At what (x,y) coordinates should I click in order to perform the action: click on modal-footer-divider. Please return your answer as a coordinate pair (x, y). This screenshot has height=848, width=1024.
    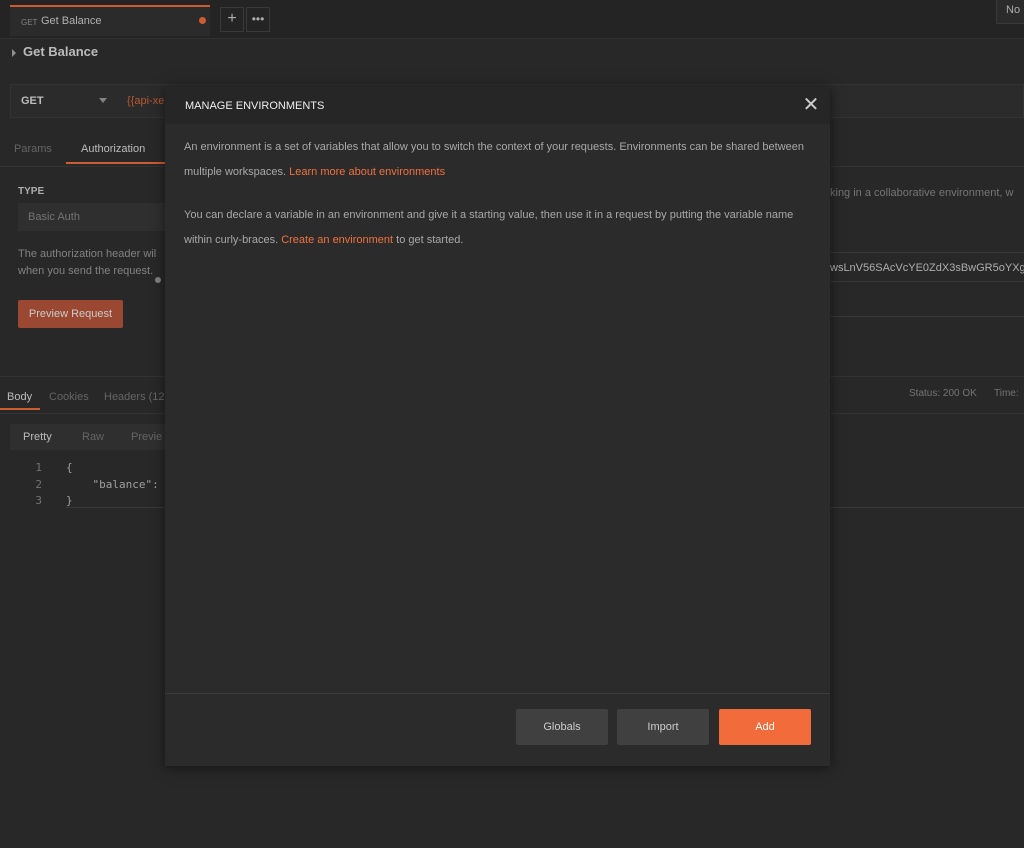
    Looking at the image, I should click on (497, 693).